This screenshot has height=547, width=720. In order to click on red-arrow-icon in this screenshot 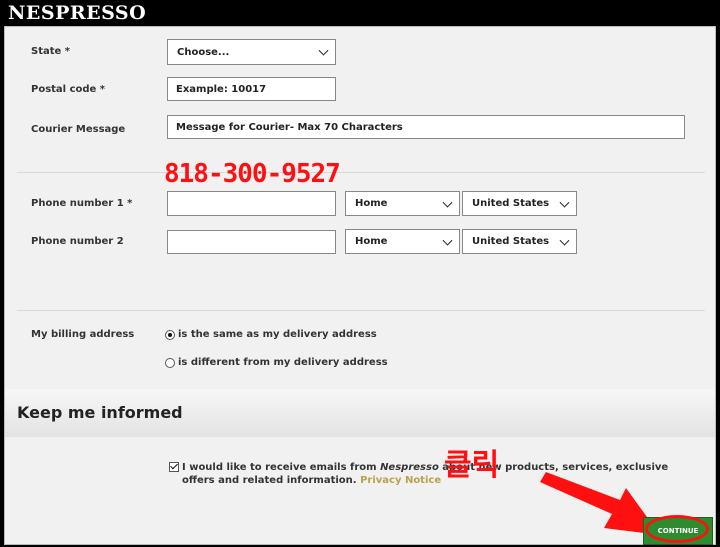, I will do `click(600, 503)`.